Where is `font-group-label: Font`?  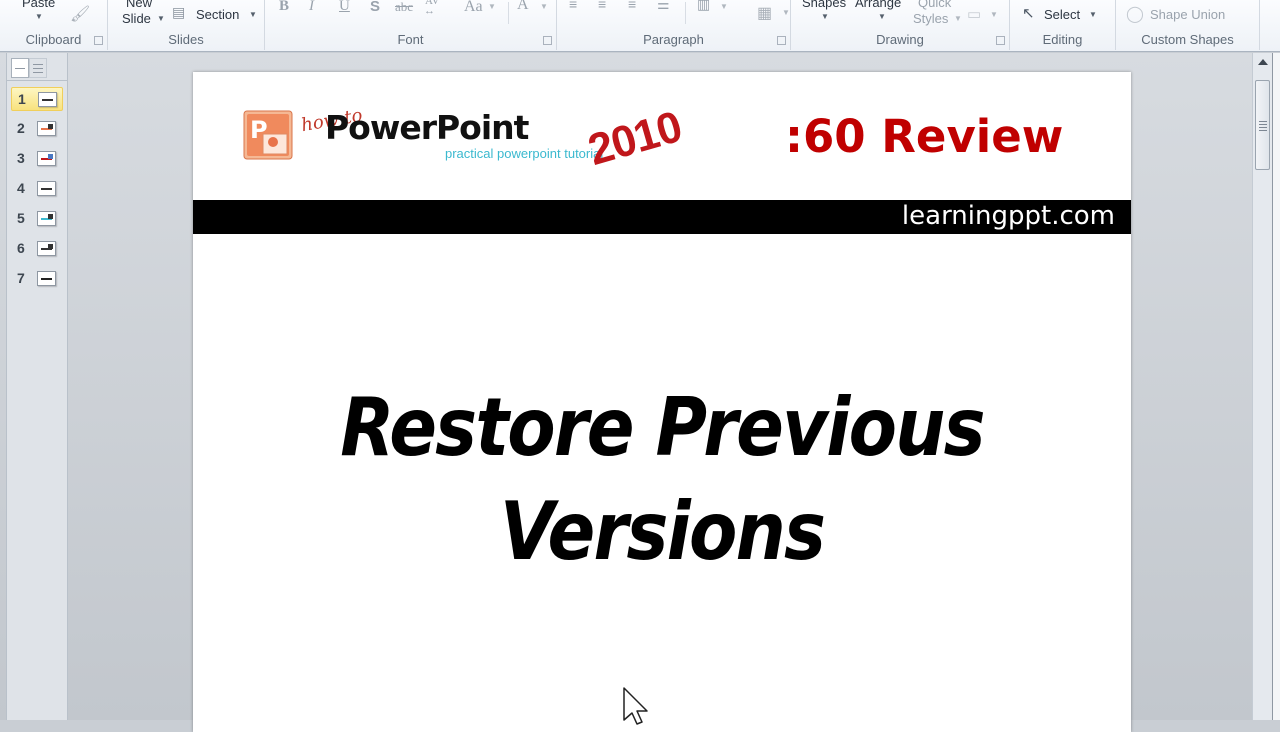
font-group-label: Font is located at coordinates (410, 39).